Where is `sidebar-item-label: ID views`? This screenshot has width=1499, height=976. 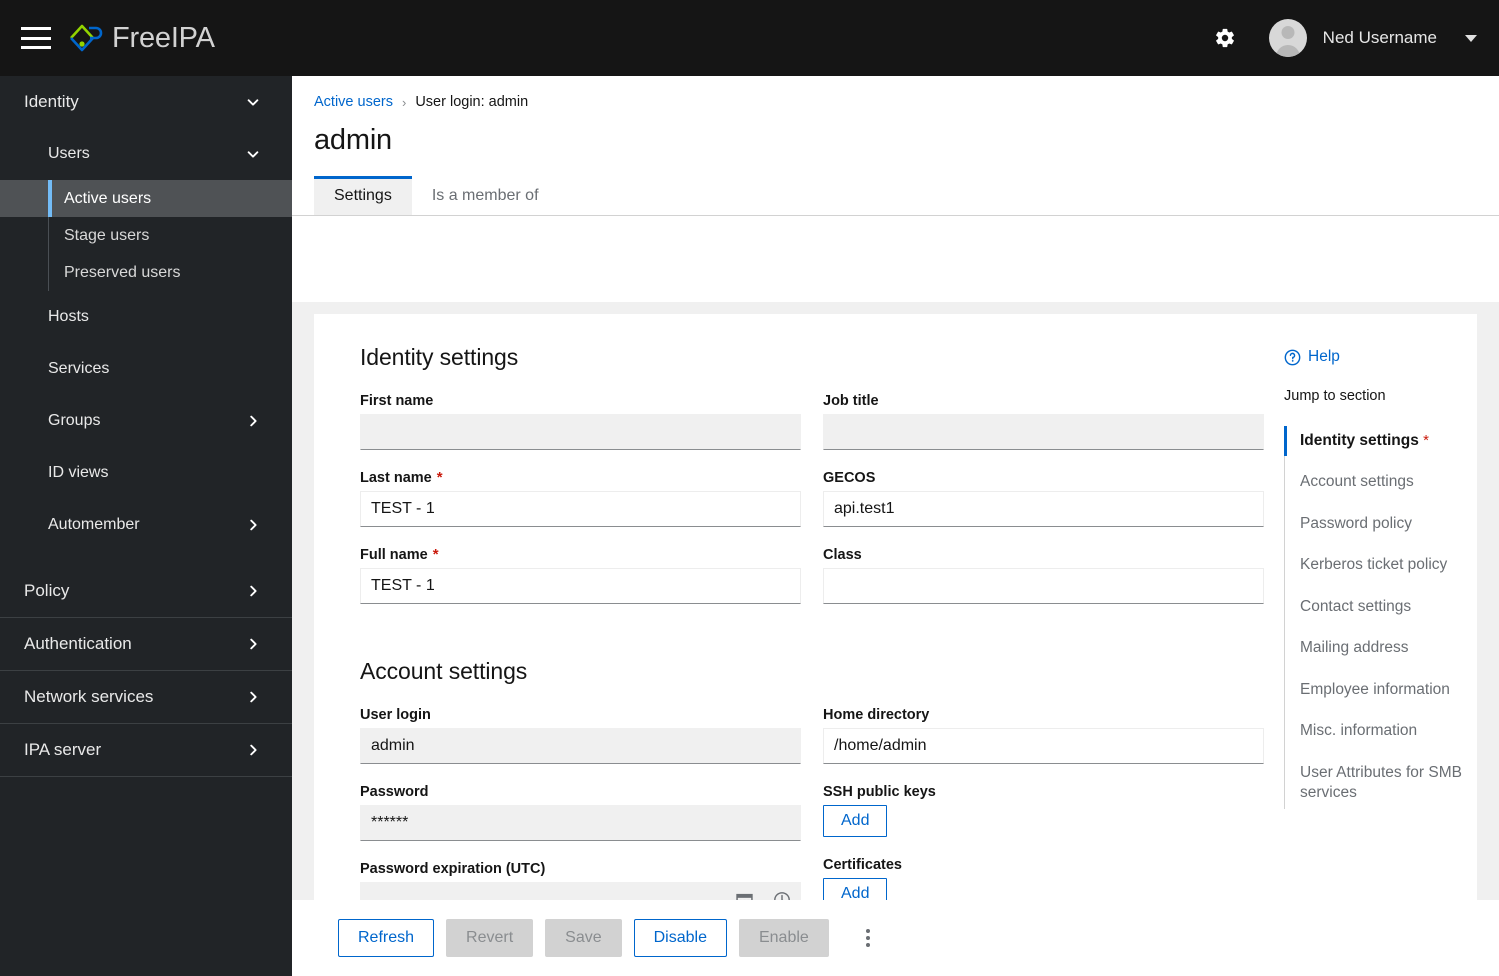 sidebar-item-label: ID views is located at coordinates (78, 472).